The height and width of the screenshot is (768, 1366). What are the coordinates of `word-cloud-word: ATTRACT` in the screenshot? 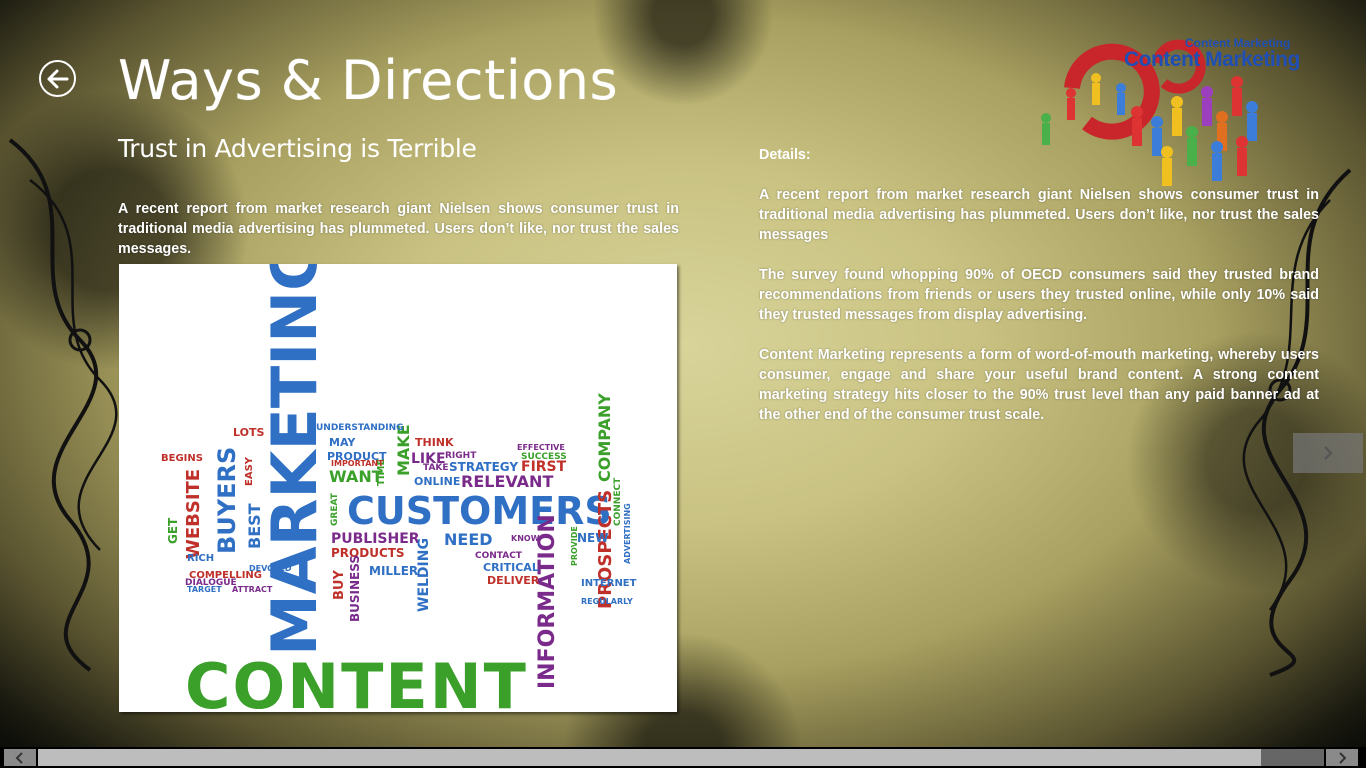 It's located at (252, 589).